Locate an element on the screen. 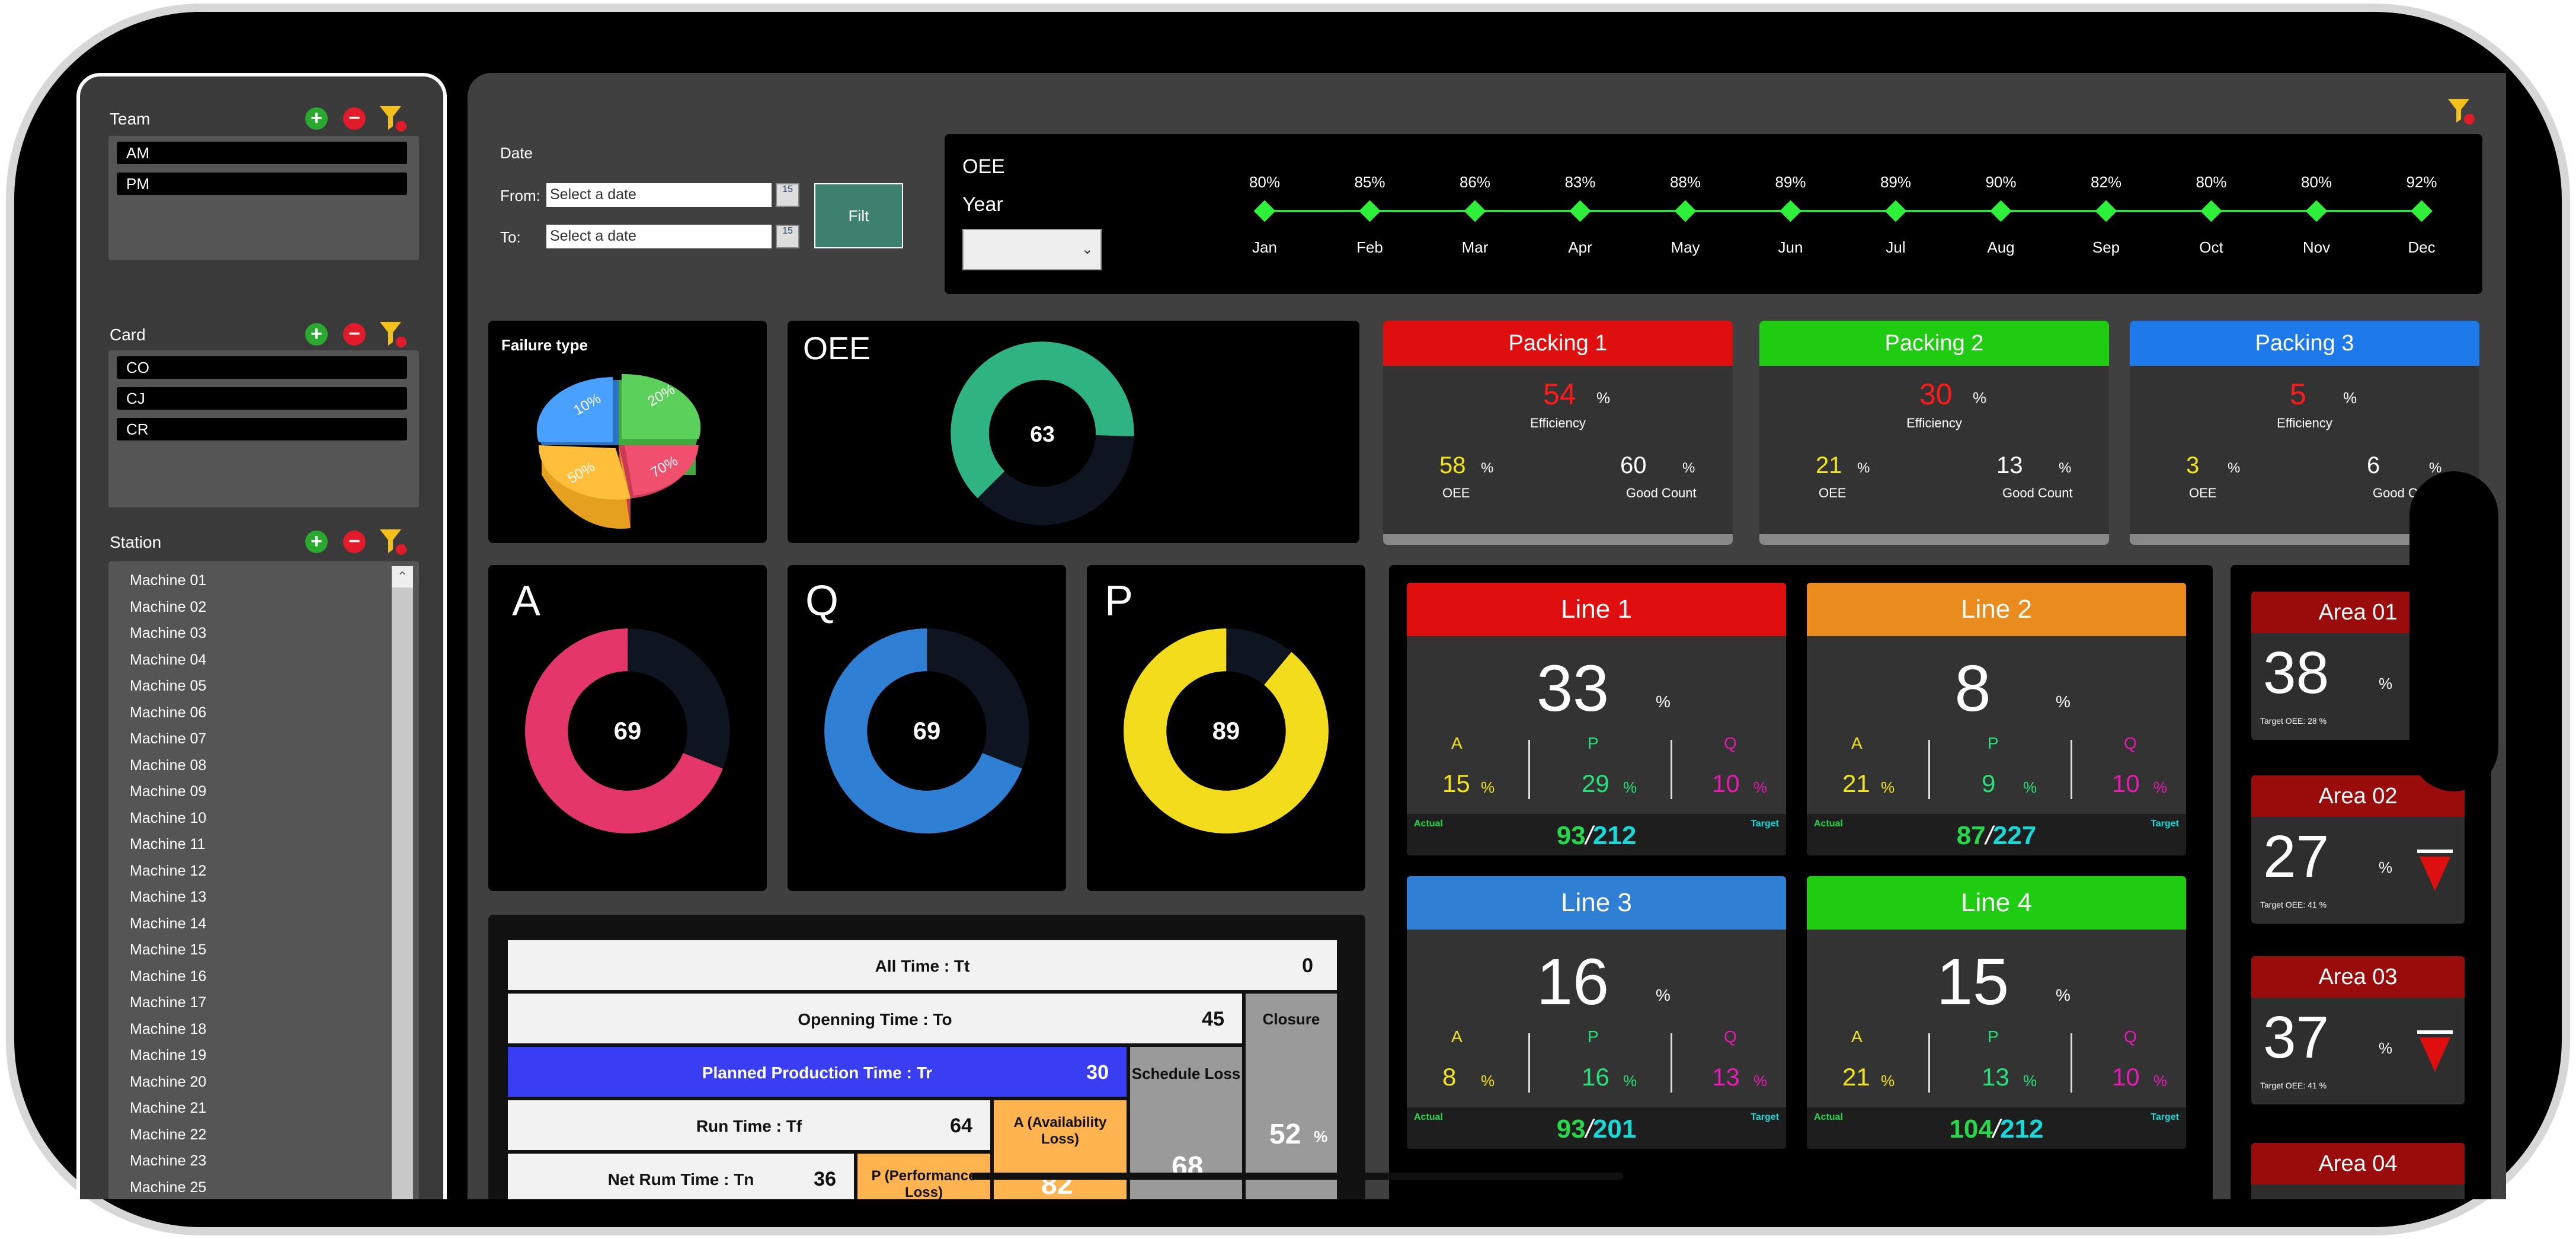 The width and height of the screenshot is (2576, 1239). trend-down-icon is located at coordinates (2435, 1051).